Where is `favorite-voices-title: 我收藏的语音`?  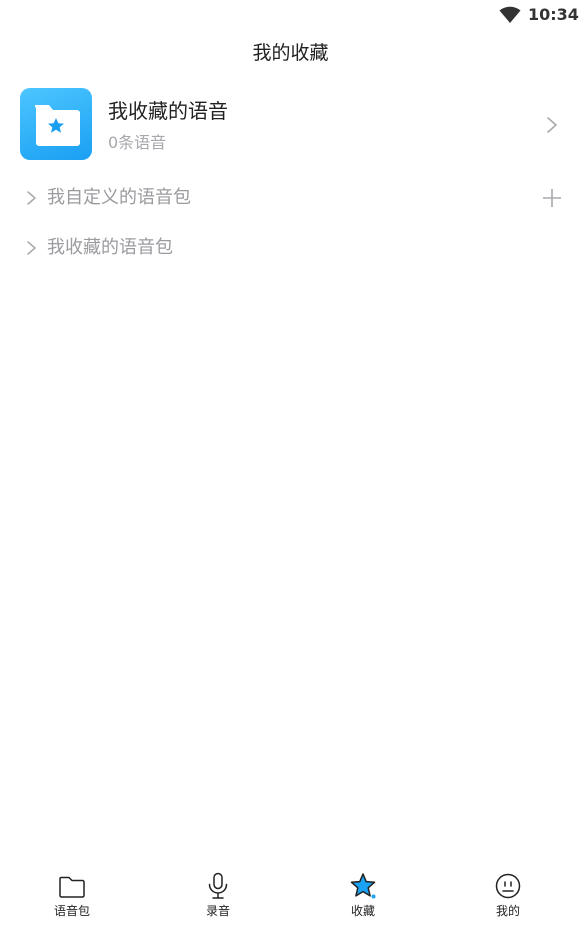 favorite-voices-title: 我收藏的语音 is located at coordinates (168, 111).